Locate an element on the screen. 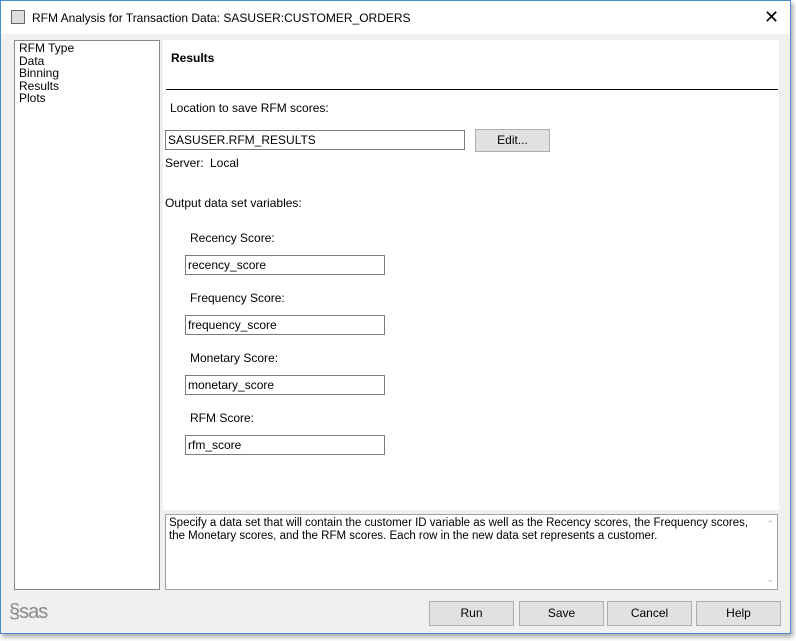 The image size is (796, 641). monetary-input: monetary_score is located at coordinates (285, 385).